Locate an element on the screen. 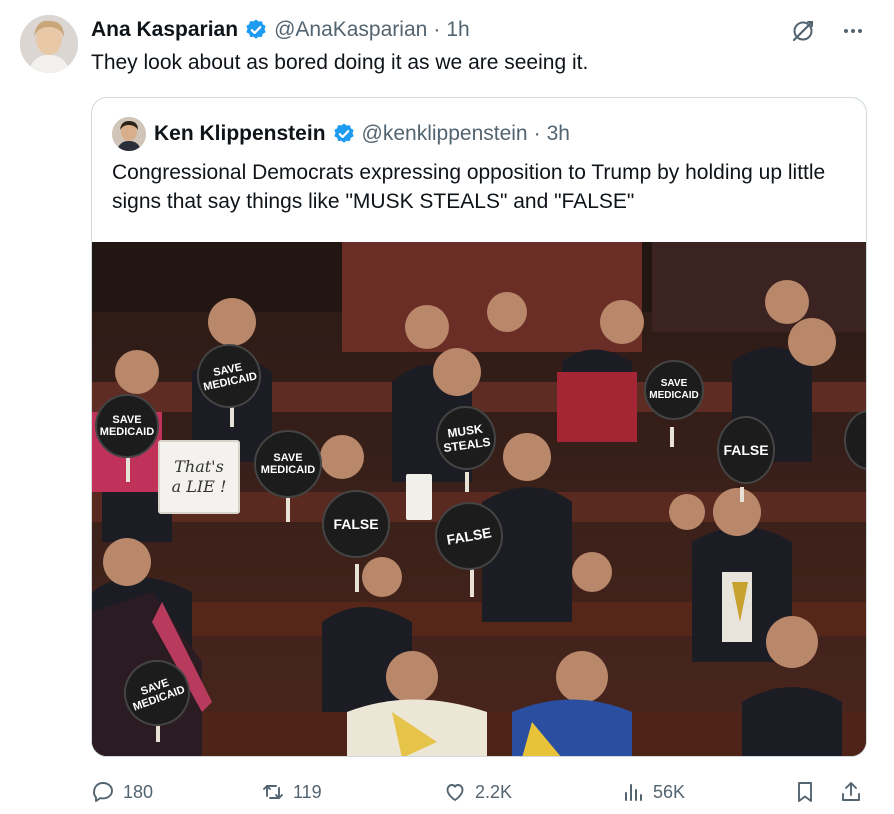 The height and width of the screenshot is (814, 894). sign-save-medicaid-2: SAVE MEDICAID is located at coordinates (127, 426).